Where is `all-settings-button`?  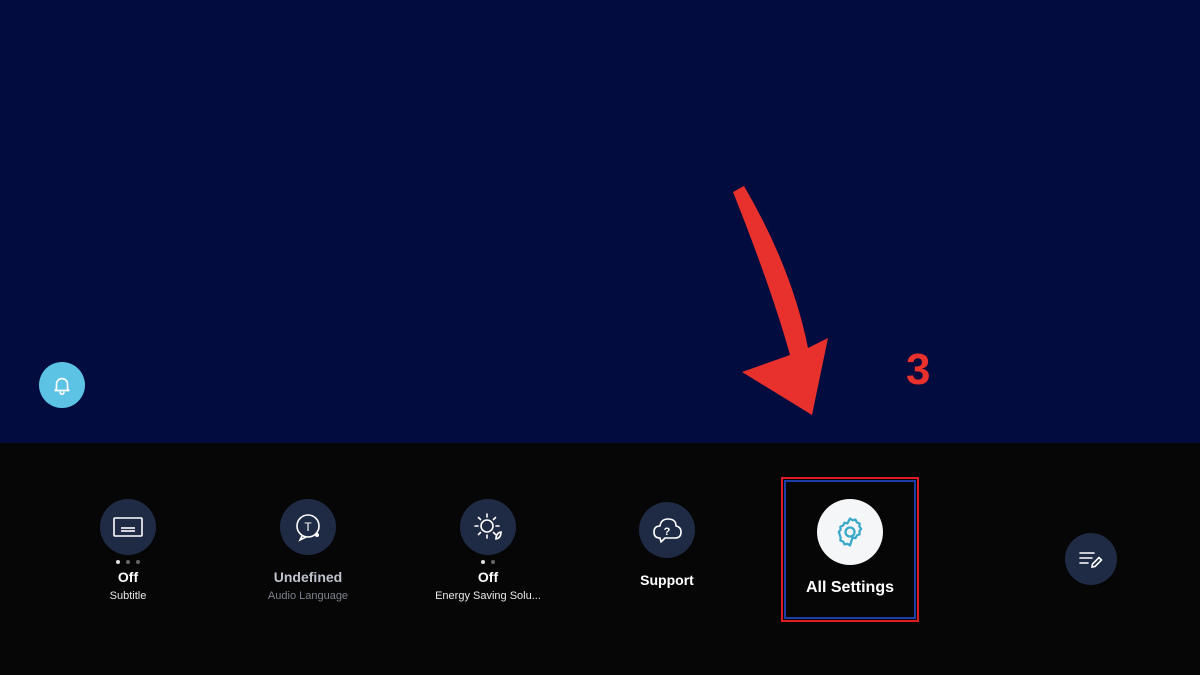 all-settings-button is located at coordinates (850, 532).